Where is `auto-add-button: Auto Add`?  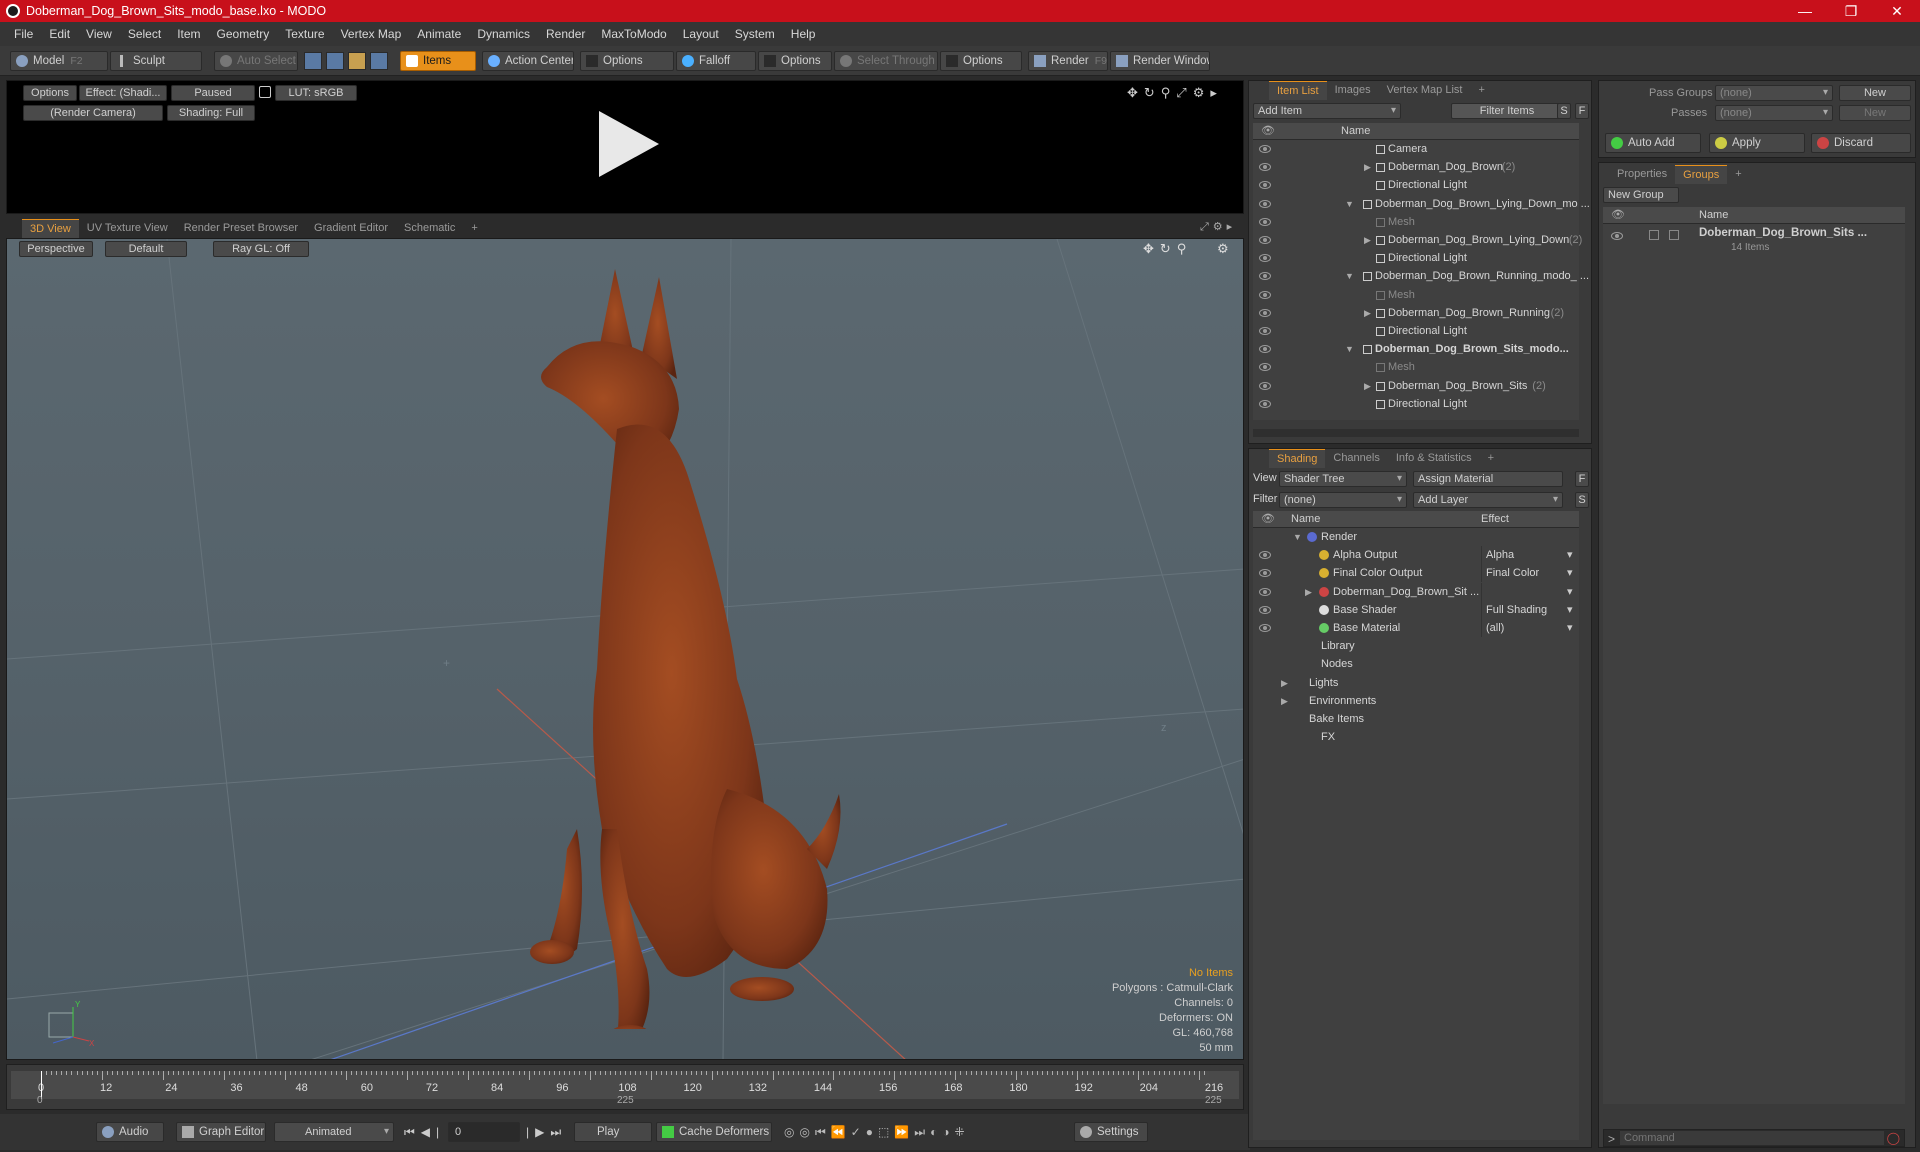
auto-add-button: Auto Add is located at coordinates (1653, 143).